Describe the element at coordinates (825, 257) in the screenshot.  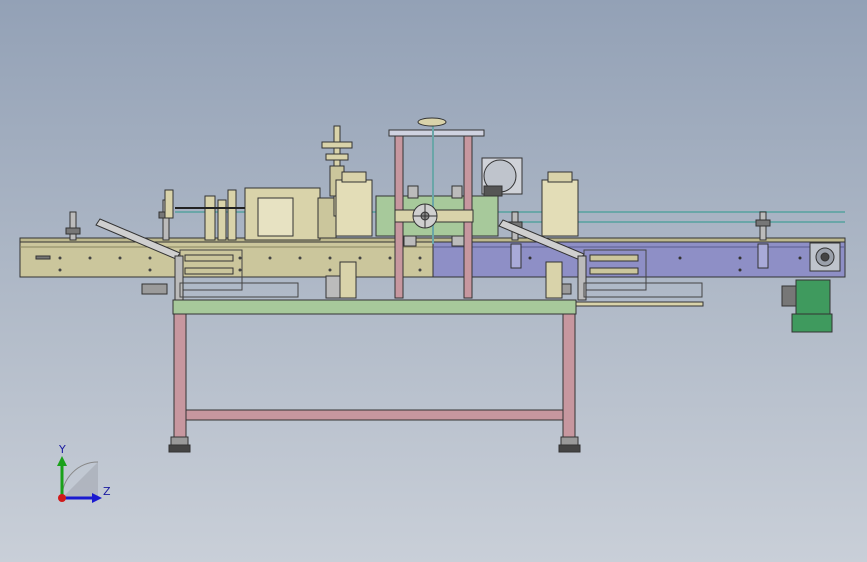
I see `drive-end` at that location.